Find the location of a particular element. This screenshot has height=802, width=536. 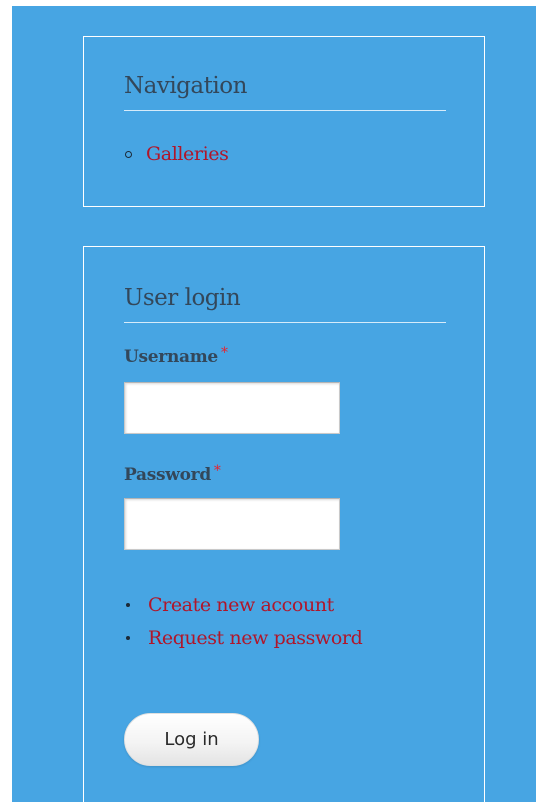

create-new-account-link: Create new account is located at coordinates (241, 605).